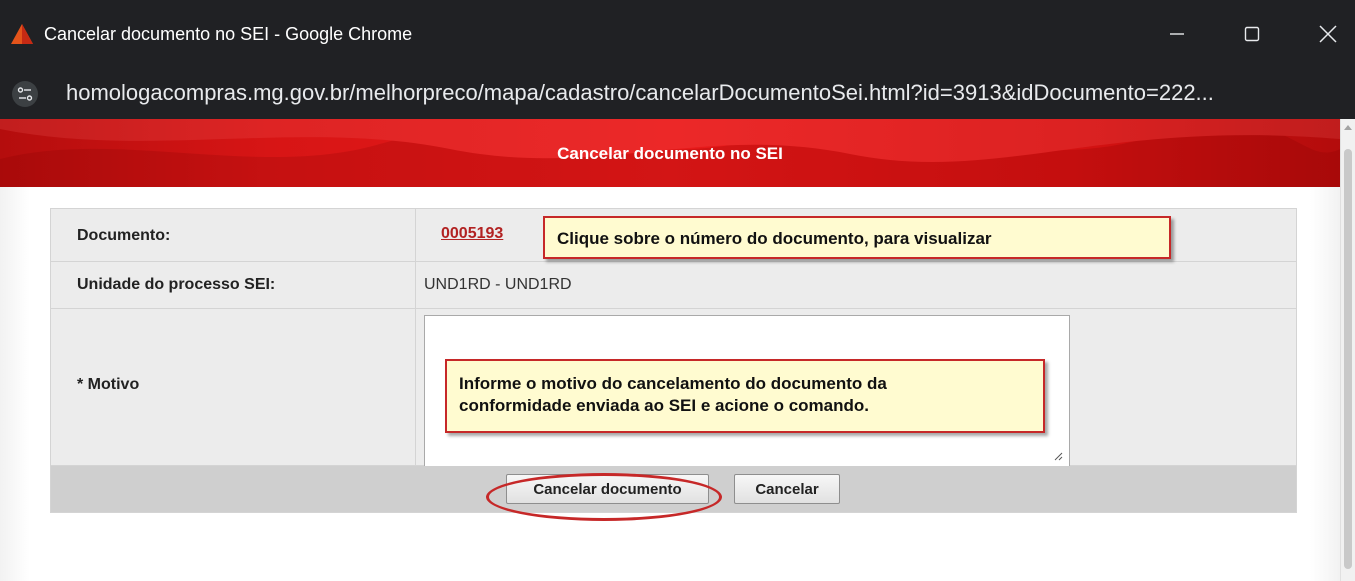 This screenshot has height=581, width=1355. What do you see at coordinates (1058, 456) in the screenshot?
I see `textarea-resize-icon` at bounding box center [1058, 456].